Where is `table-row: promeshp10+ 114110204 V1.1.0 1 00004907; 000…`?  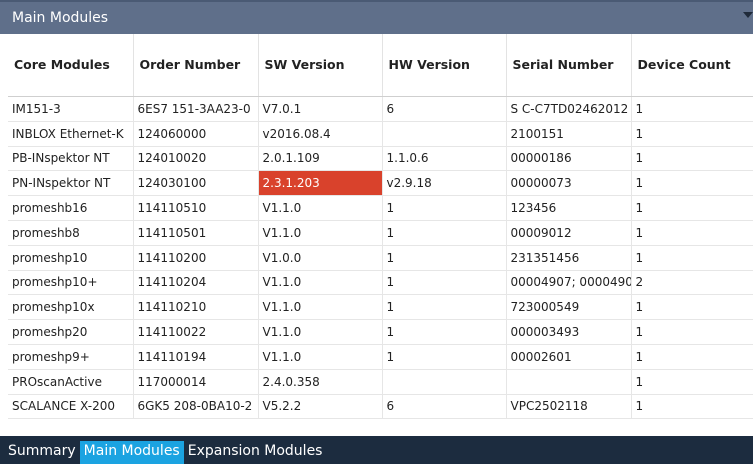 table-row: promeshp10+ 114110204 V1.1.0 1 00004907; 000… is located at coordinates (380, 283).